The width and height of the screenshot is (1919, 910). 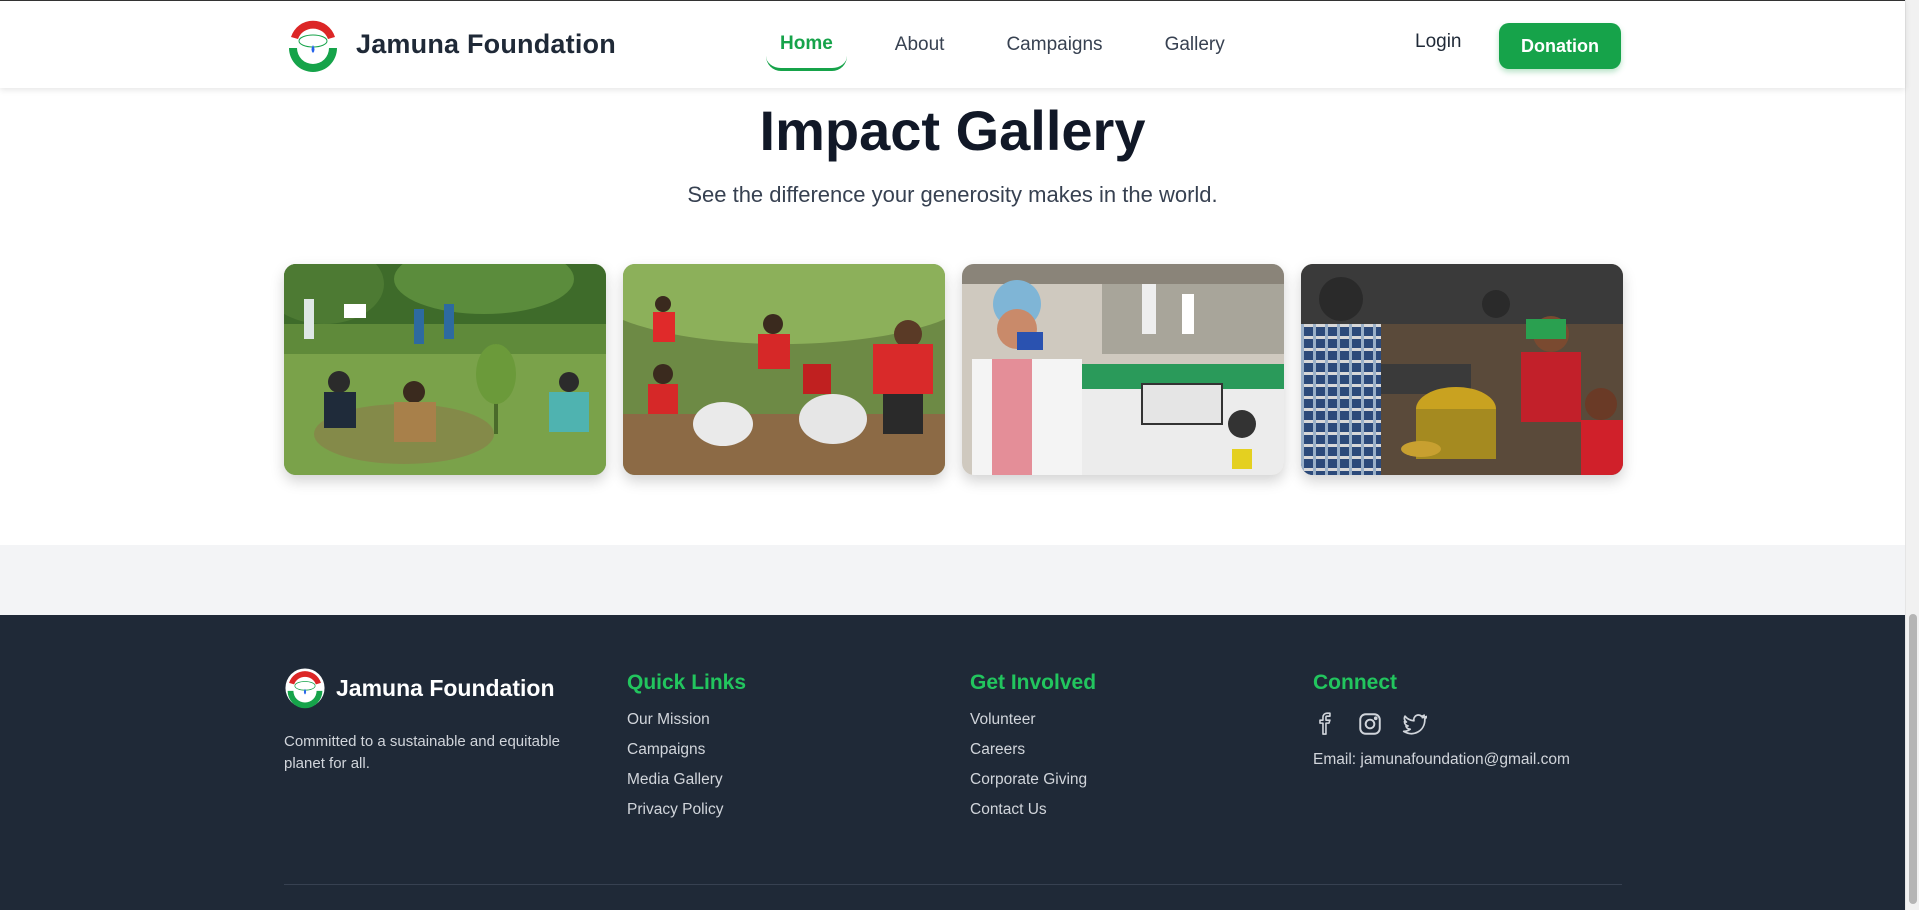 What do you see at coordinates (1912, 455) in the screenshot?
I see `page-scrollbar` at bounding box center [1912, 455].